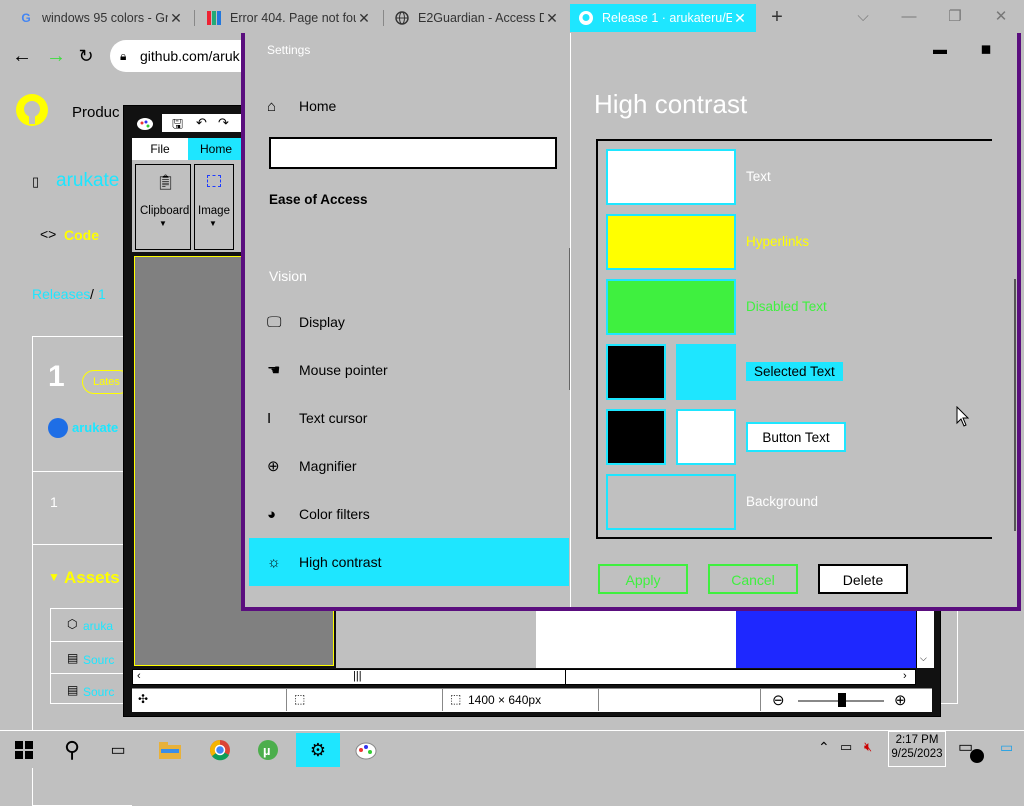 The height and width of the screenshot is (806, 1024). What do you see at coordinates (409, 370) in the screenshot?
I see `nav-mouse-pointer: ☚ Mouse pointer` at bounding box center [409, 370].